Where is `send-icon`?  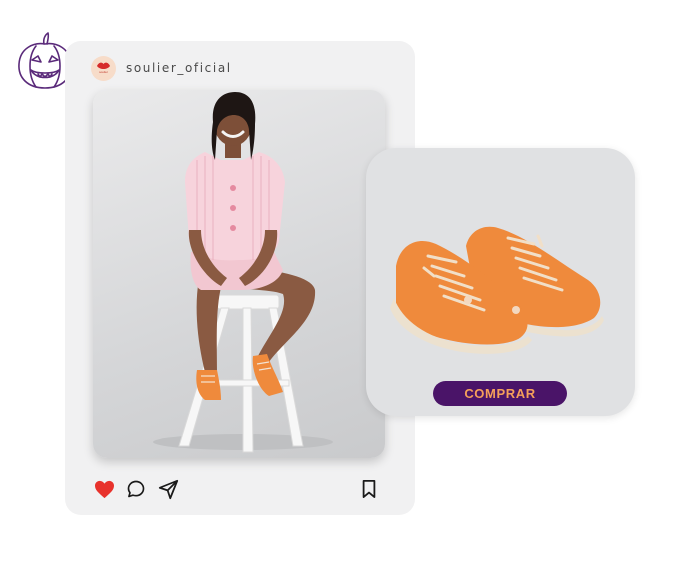 send-icon is located at coordinates (168, 489).